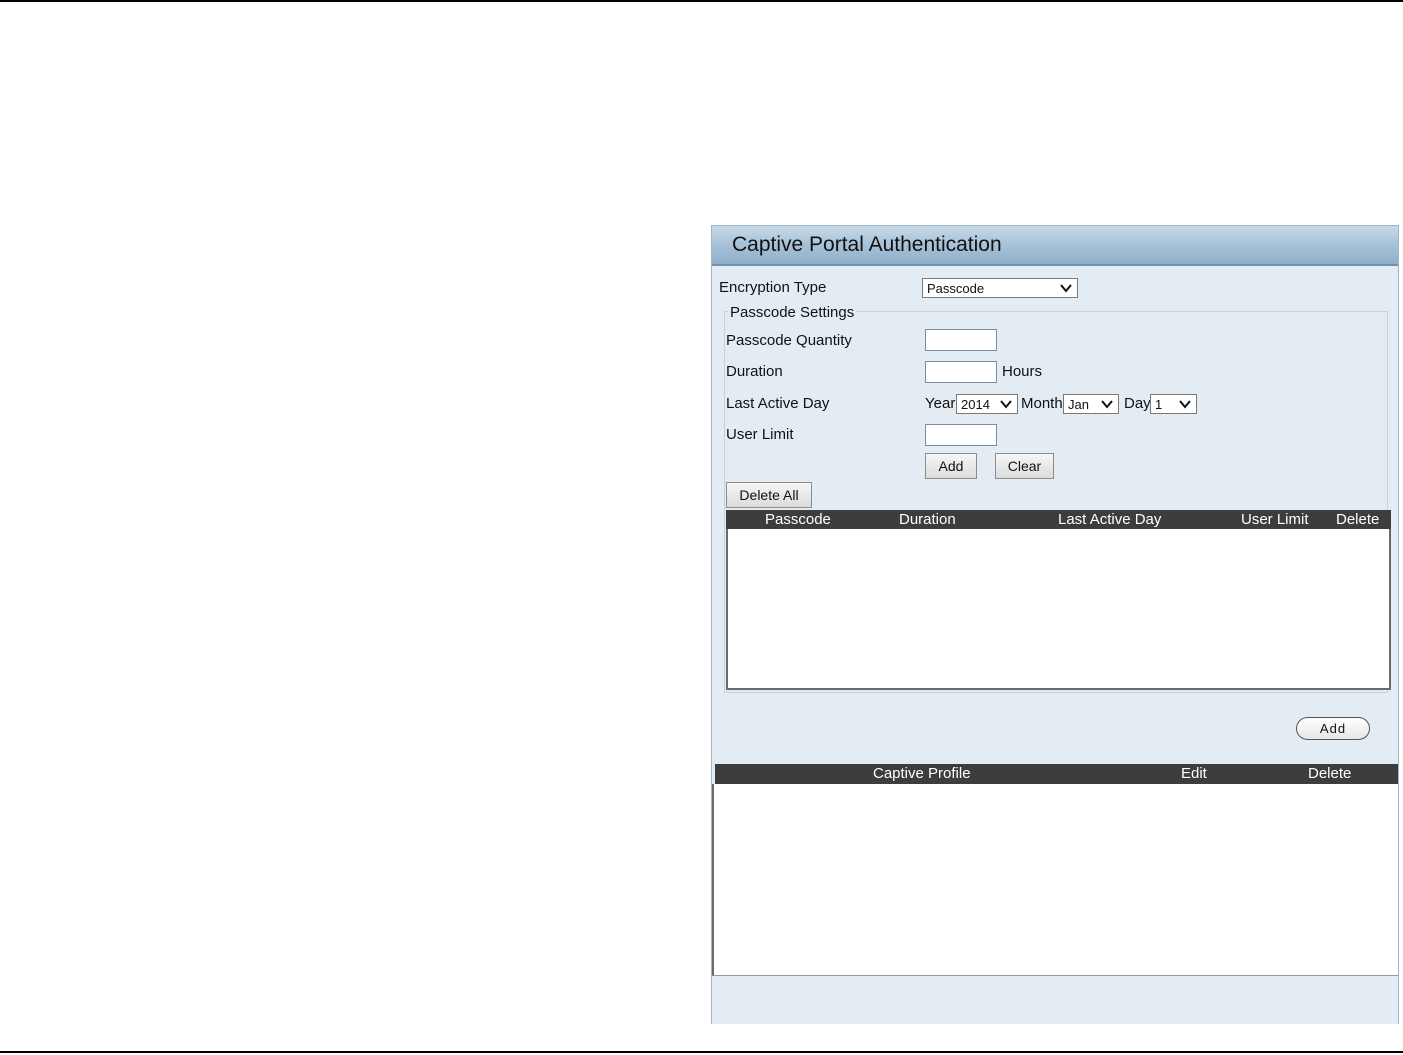 The height and width of the screenshot is (1055, 1403). What do you see at coordinates (1333, 728) in the screenshot?
I see `add-profile-button: Add` at bounding box center [1333, 728].